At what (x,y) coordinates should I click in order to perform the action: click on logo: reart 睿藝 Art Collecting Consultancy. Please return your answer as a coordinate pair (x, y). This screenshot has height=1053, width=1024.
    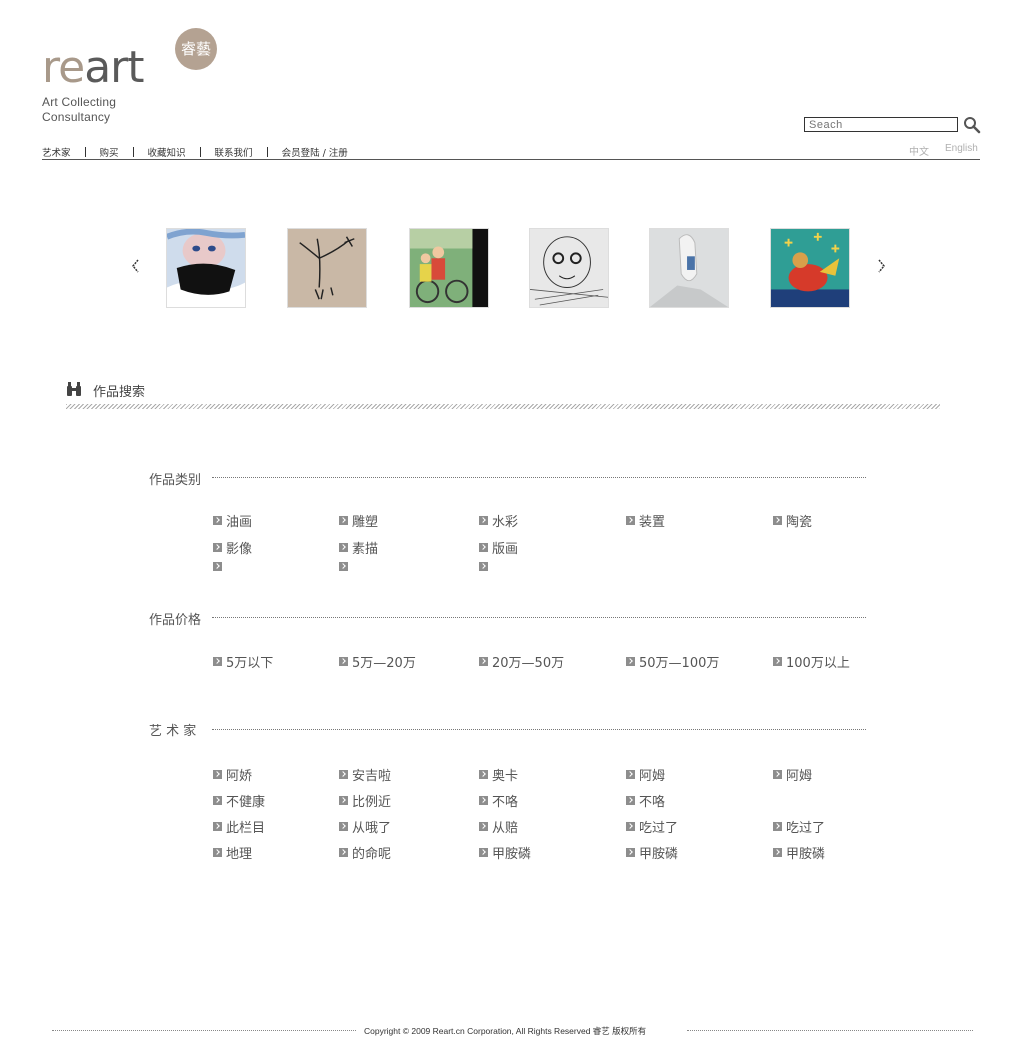
    Looking at the image, I should click on (137, 78).